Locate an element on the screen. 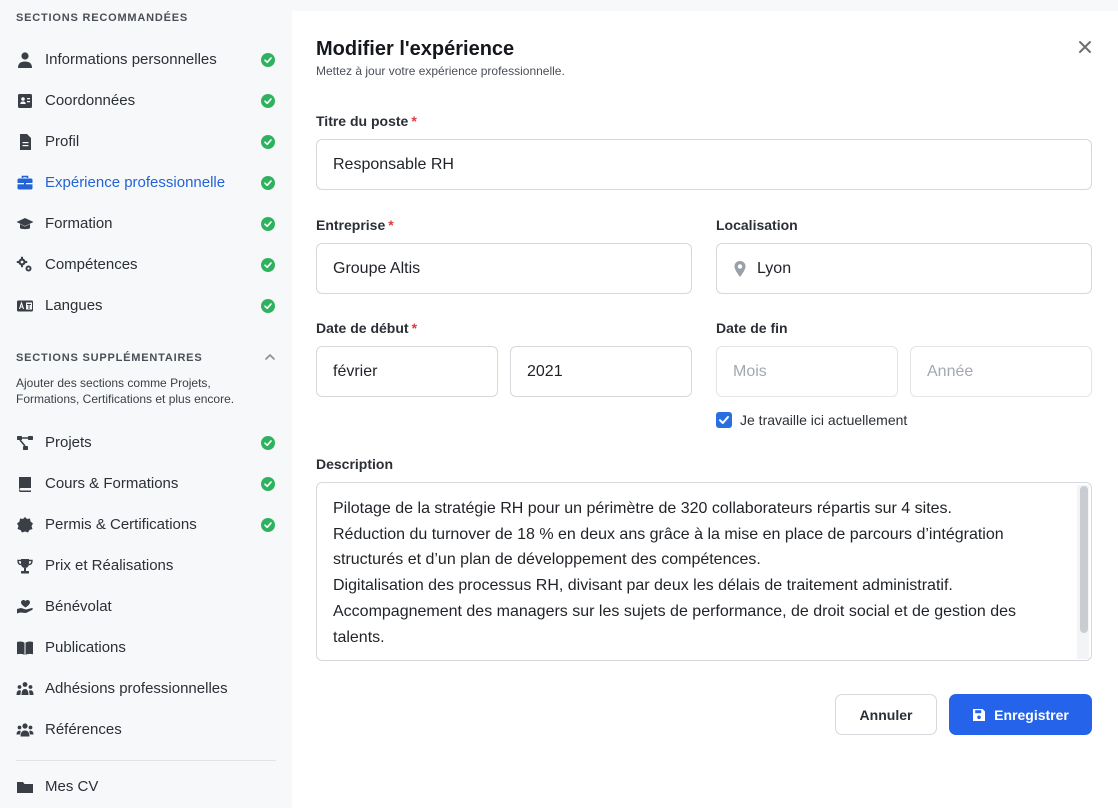 The height and width of the screenshot is (808, 1118). current-job-checkbox-row: Je travaille ici actuellement is located at coordinates (811, 420).